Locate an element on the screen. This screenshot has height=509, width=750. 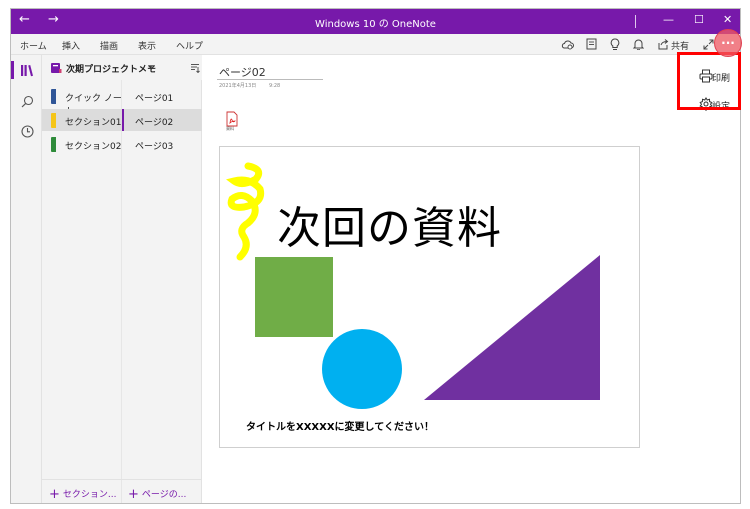
page-title-underline is located at coordinates (270, 79).